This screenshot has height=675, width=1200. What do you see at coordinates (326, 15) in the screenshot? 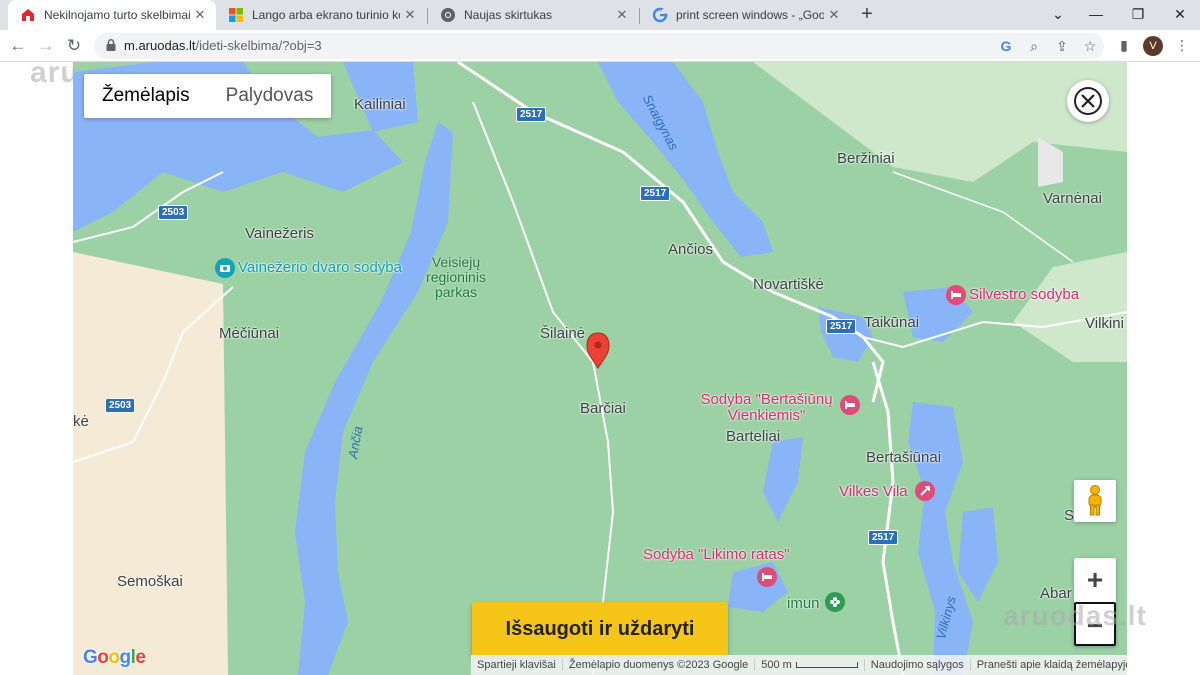
I see `tab-title: Lango arba ekrano turinio kopija` at bounding box center [326, 15].